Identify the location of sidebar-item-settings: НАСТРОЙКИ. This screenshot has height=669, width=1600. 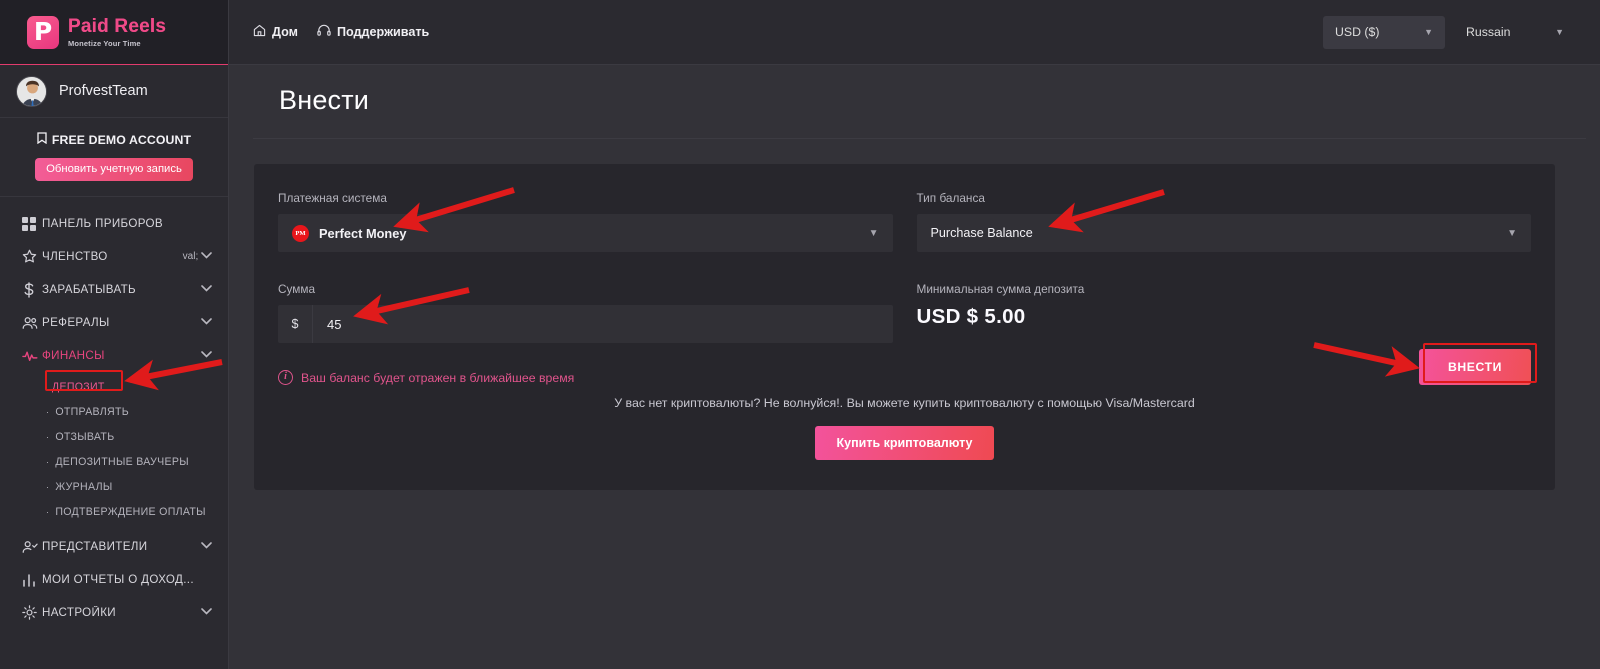
(114, 612).